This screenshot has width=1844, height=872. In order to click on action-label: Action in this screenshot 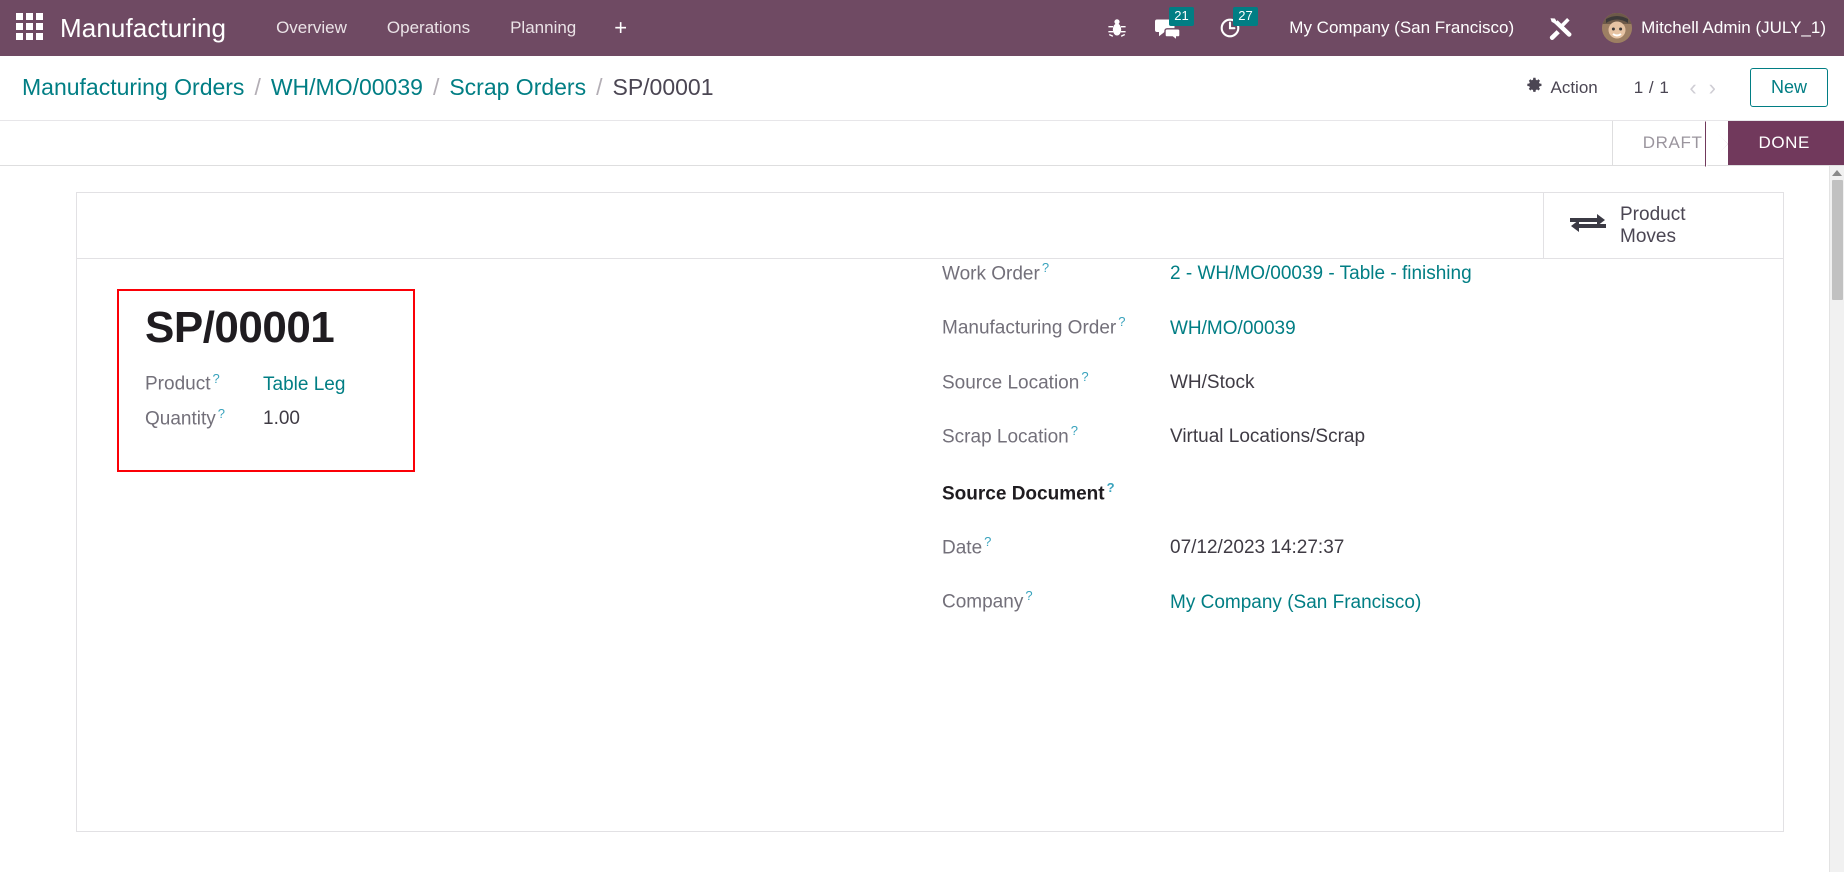, I will do `click(1574, 87)`.